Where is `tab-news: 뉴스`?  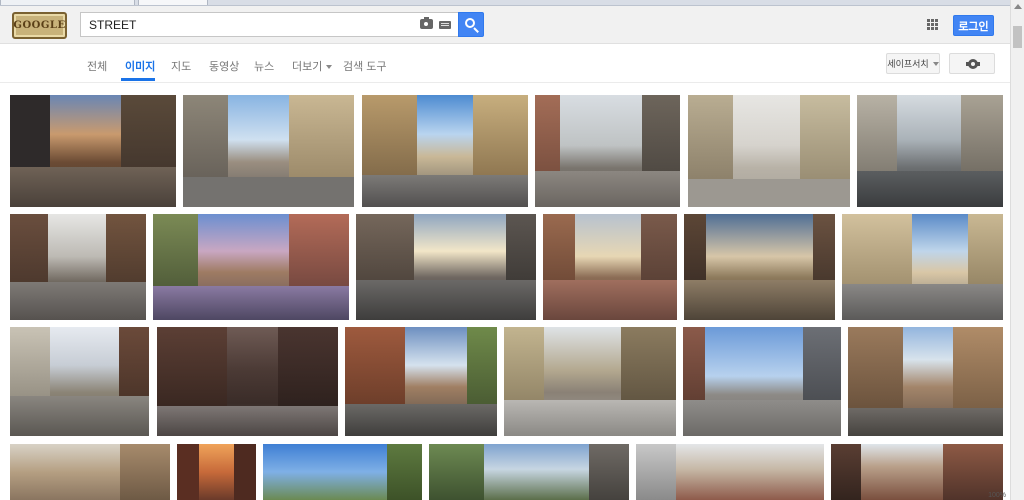
tab-news: 뉴스 is located at coordinates (264, 66).